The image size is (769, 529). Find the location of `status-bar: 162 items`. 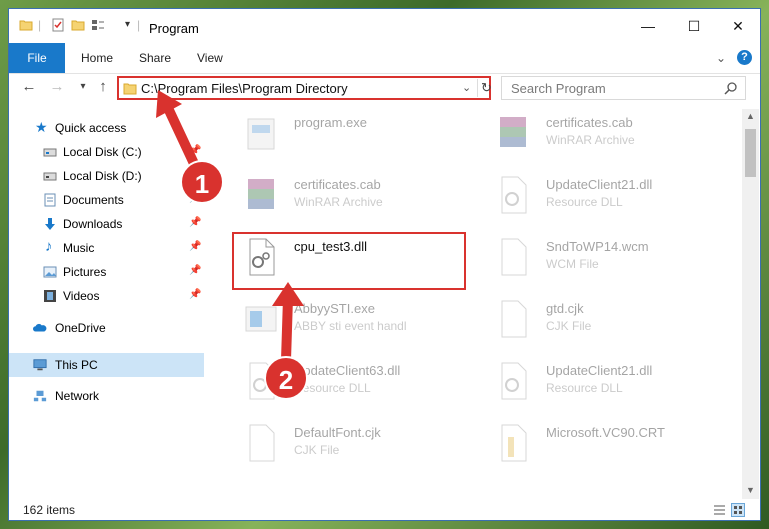

status-bar: 162 items is located at coordinates (384, 510).